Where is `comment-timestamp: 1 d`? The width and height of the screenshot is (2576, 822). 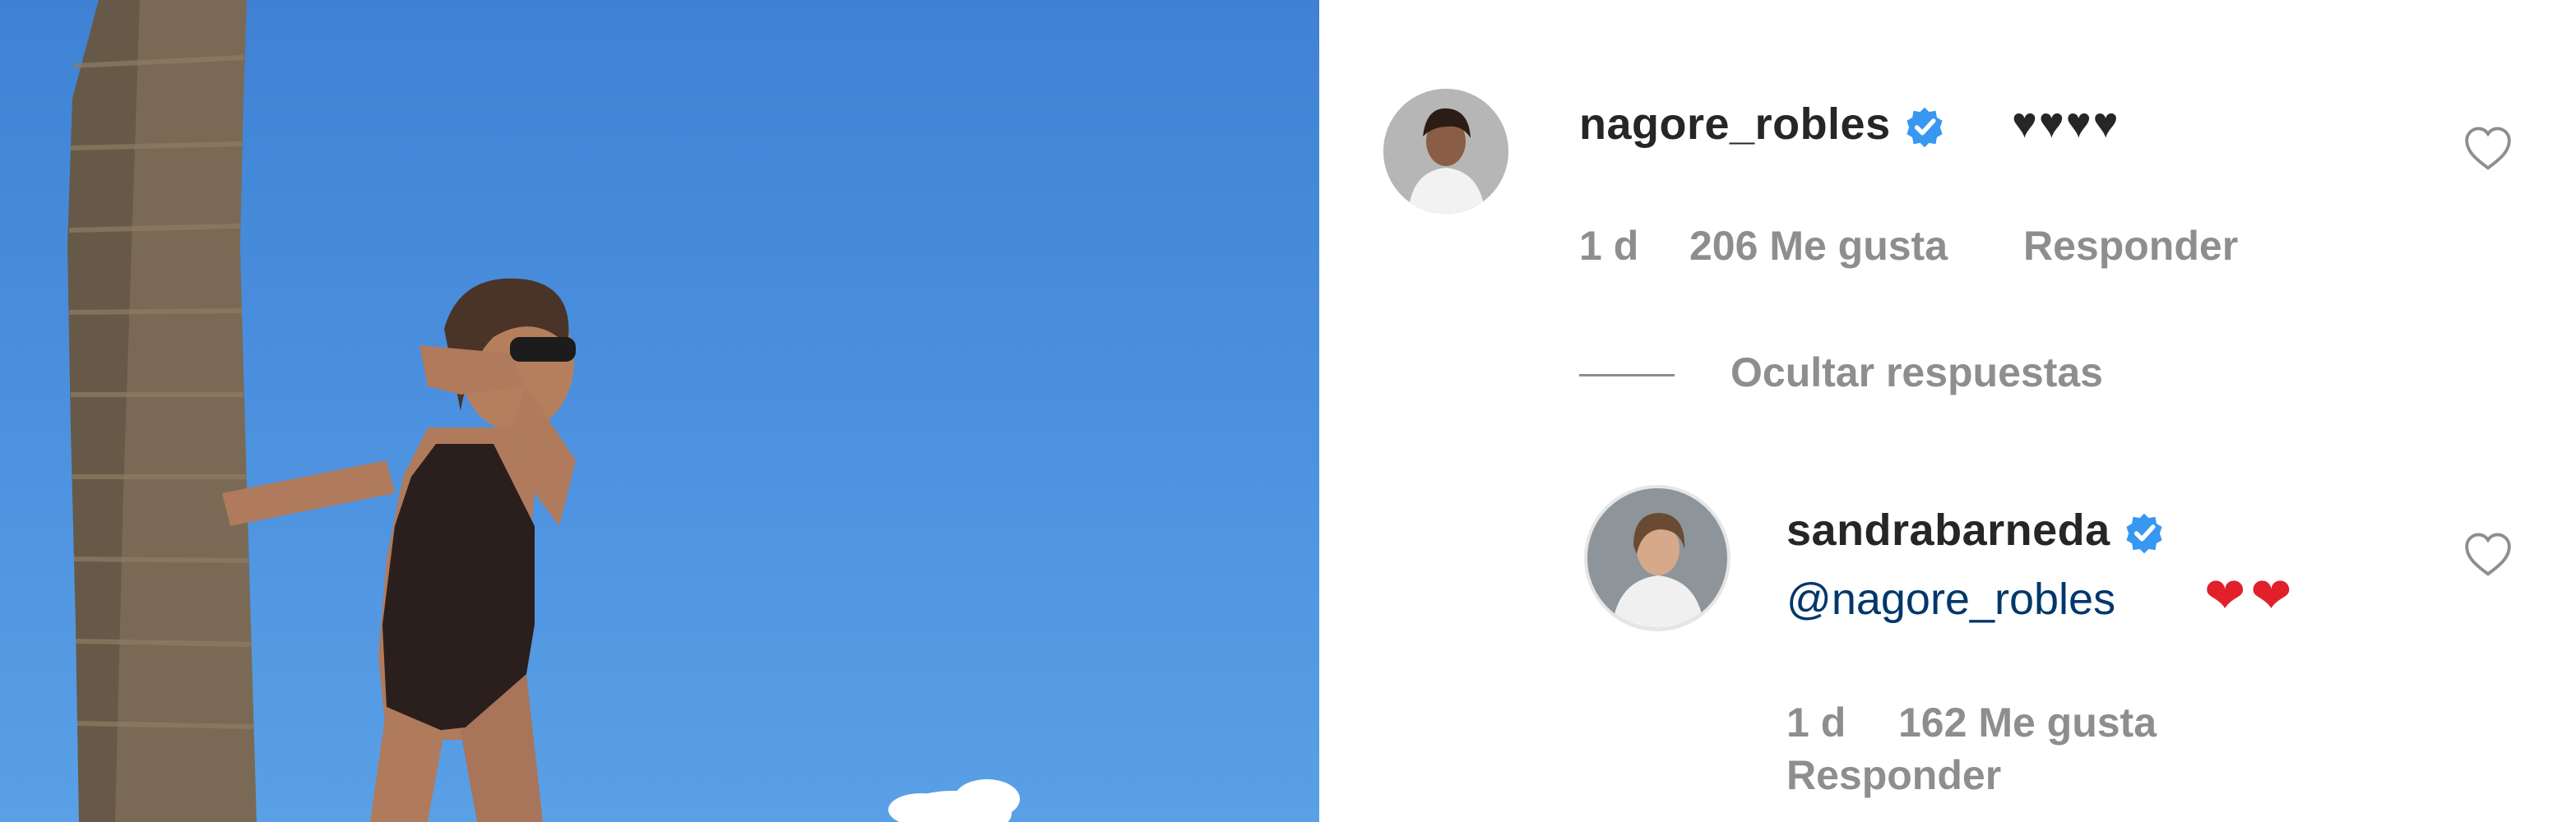
comment-timestamp: 1 d is located at coordinates (1609, 246).